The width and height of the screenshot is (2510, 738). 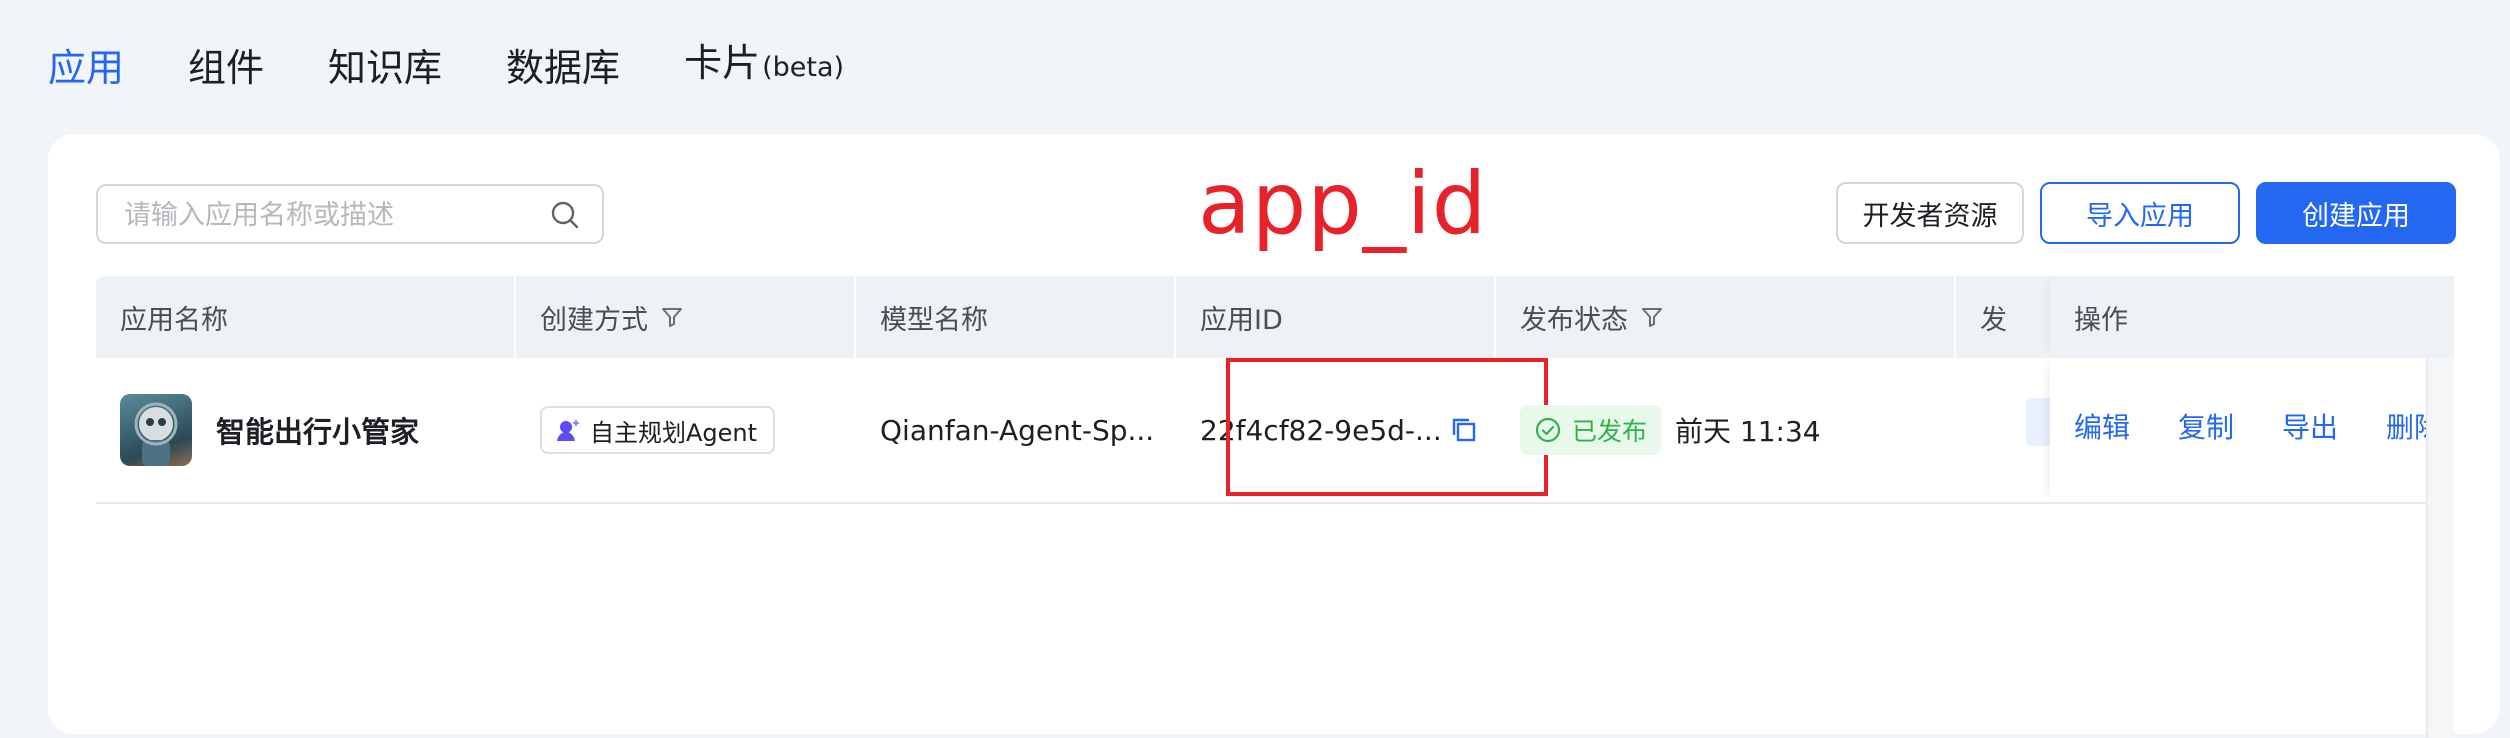 I want to click on app-name: 智能出行小管家, so click(x=317, y=430).